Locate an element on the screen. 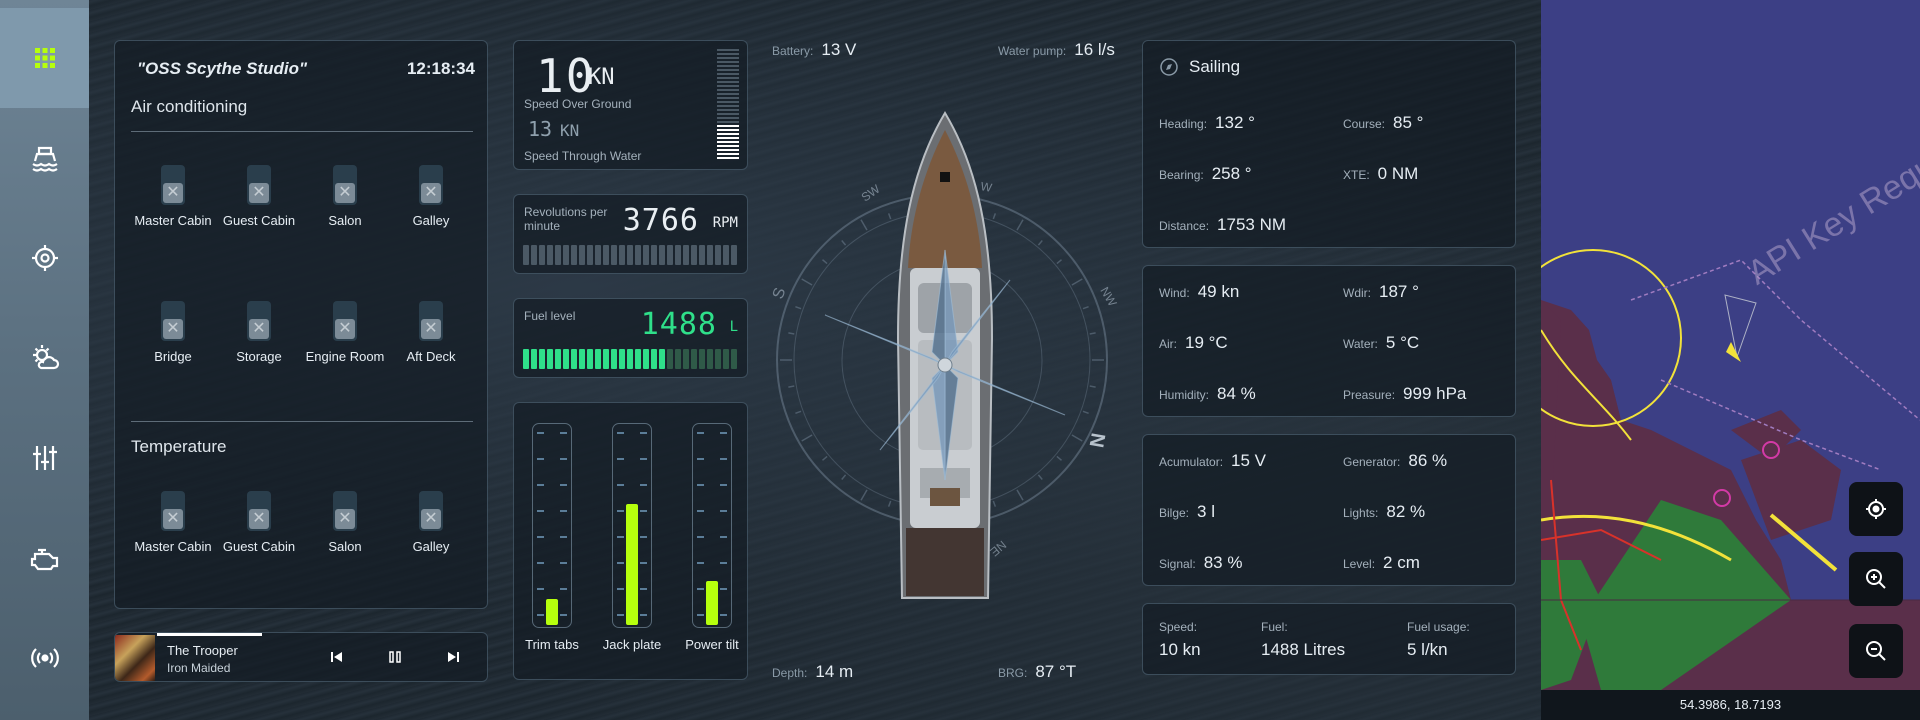  ac-switch-engine-room: ✕ Engine Room is located at coordinates (345, 333).